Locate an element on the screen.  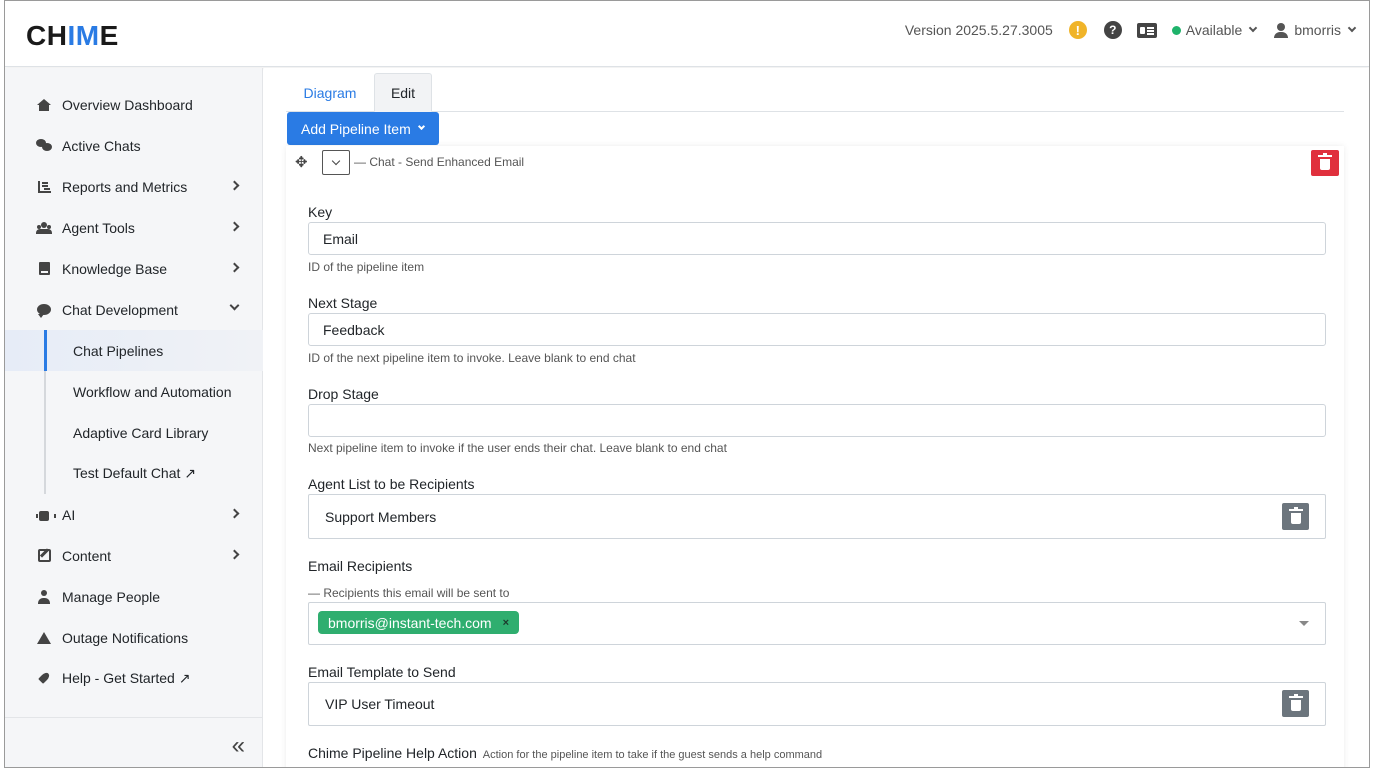
sidebar-item-content: Content is located at coordinates (134, 555).